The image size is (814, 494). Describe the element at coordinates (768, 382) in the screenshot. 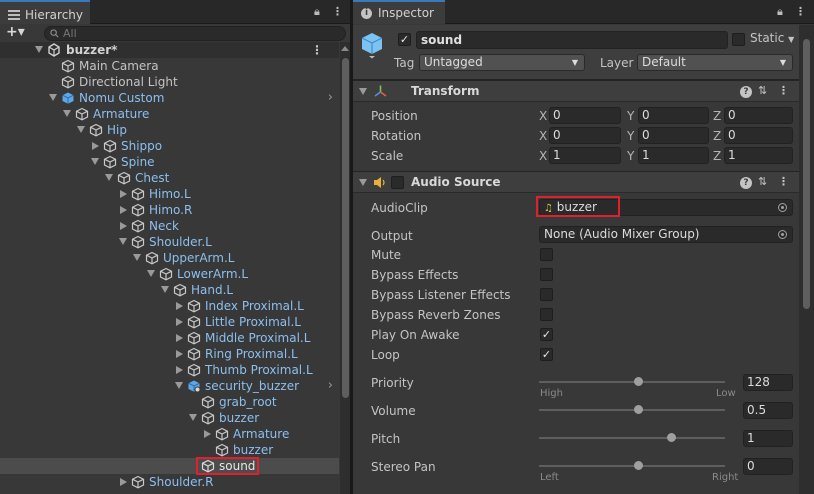

I see `priority-field: 128` at that location.